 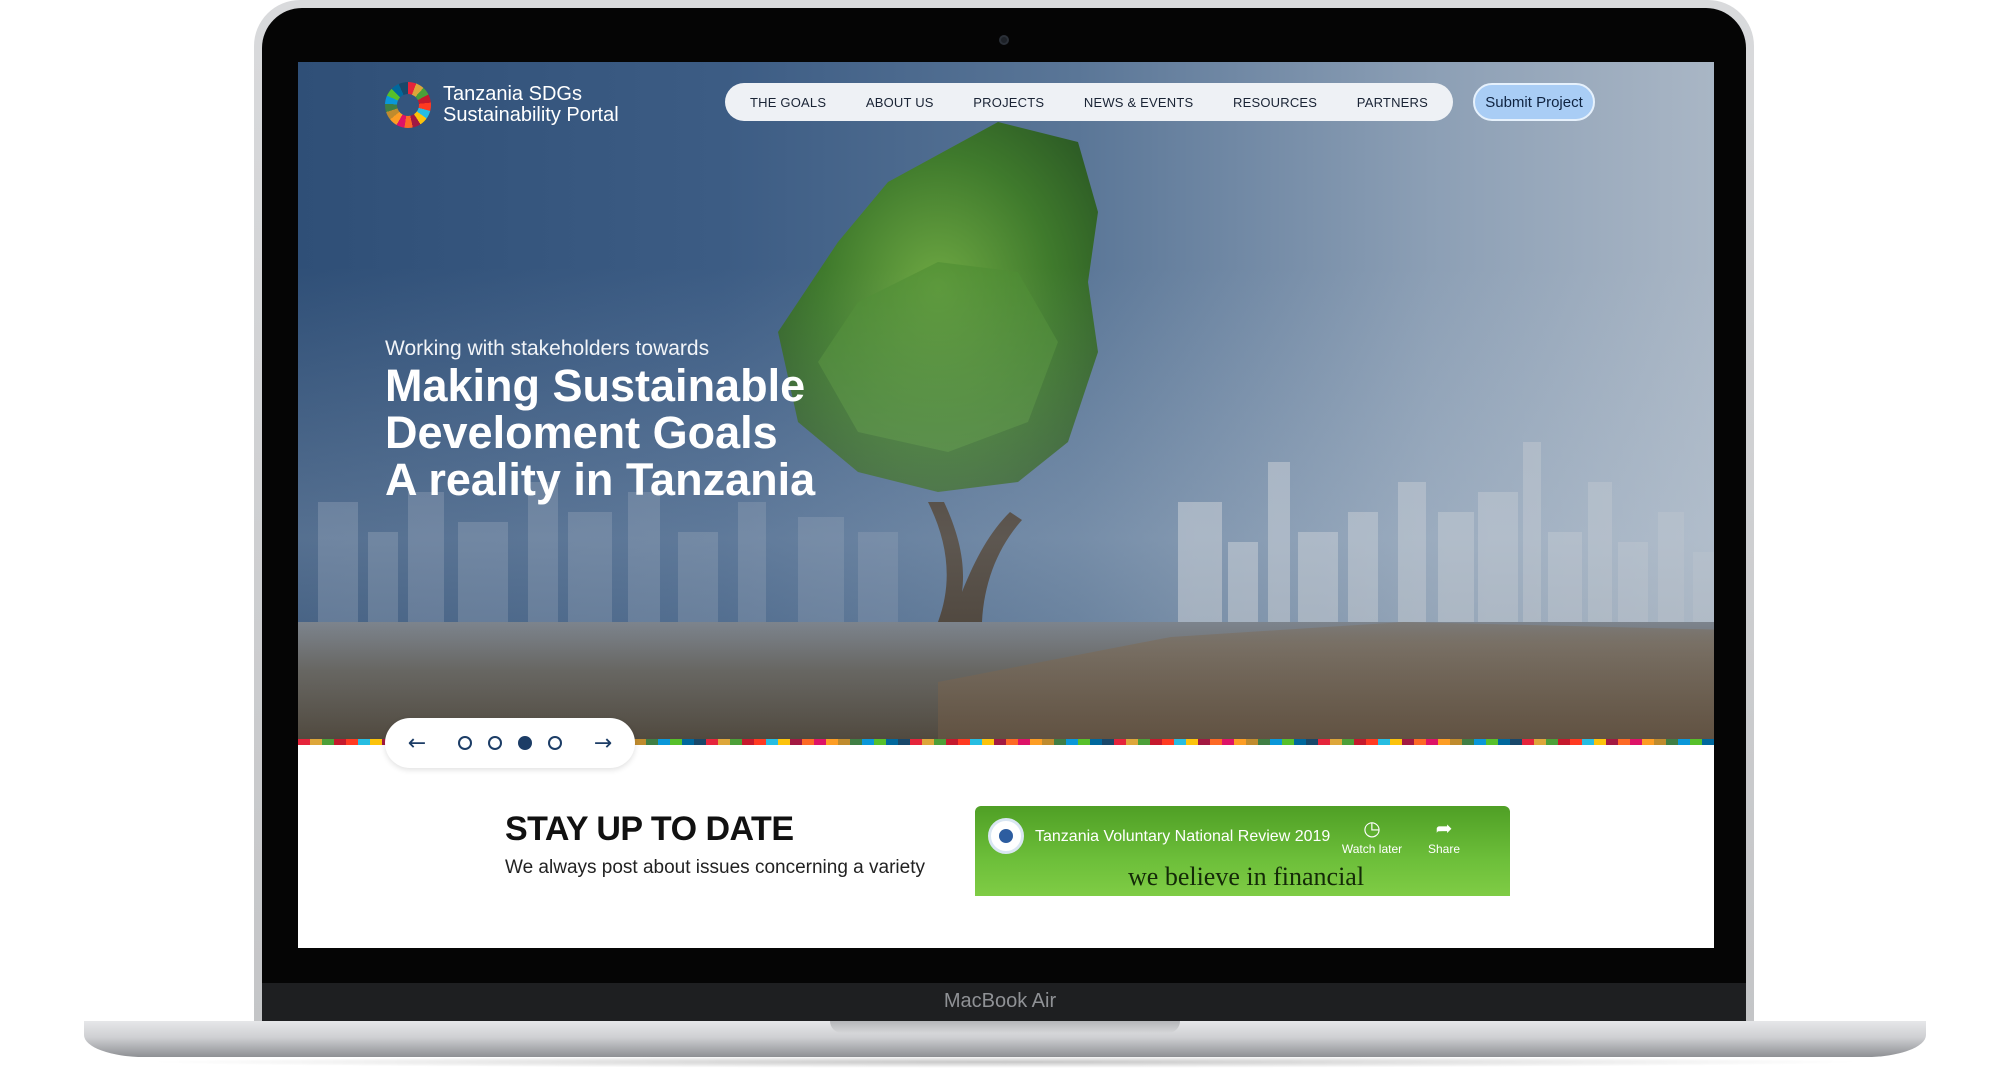 I want to click on arrow-left-icon: ←, so click(x=417, y=743).